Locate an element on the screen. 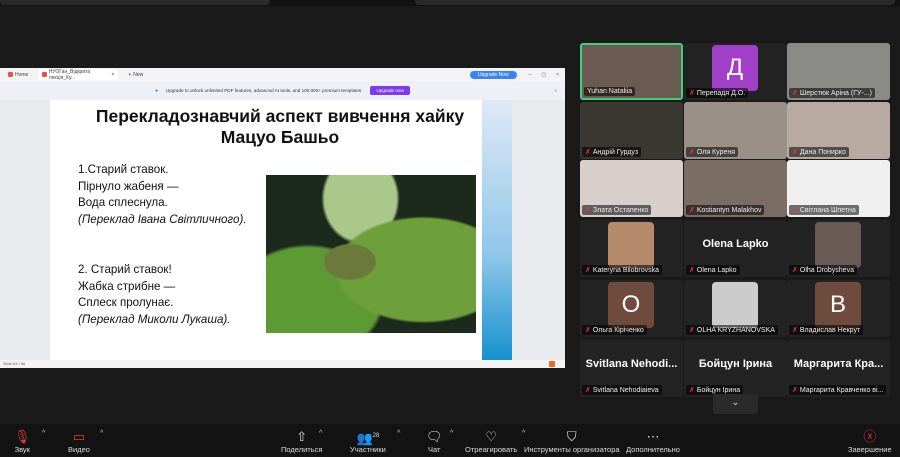  participant-tile: ✗ Kateryna Bilobrovska is located at coordinates (631, 248).